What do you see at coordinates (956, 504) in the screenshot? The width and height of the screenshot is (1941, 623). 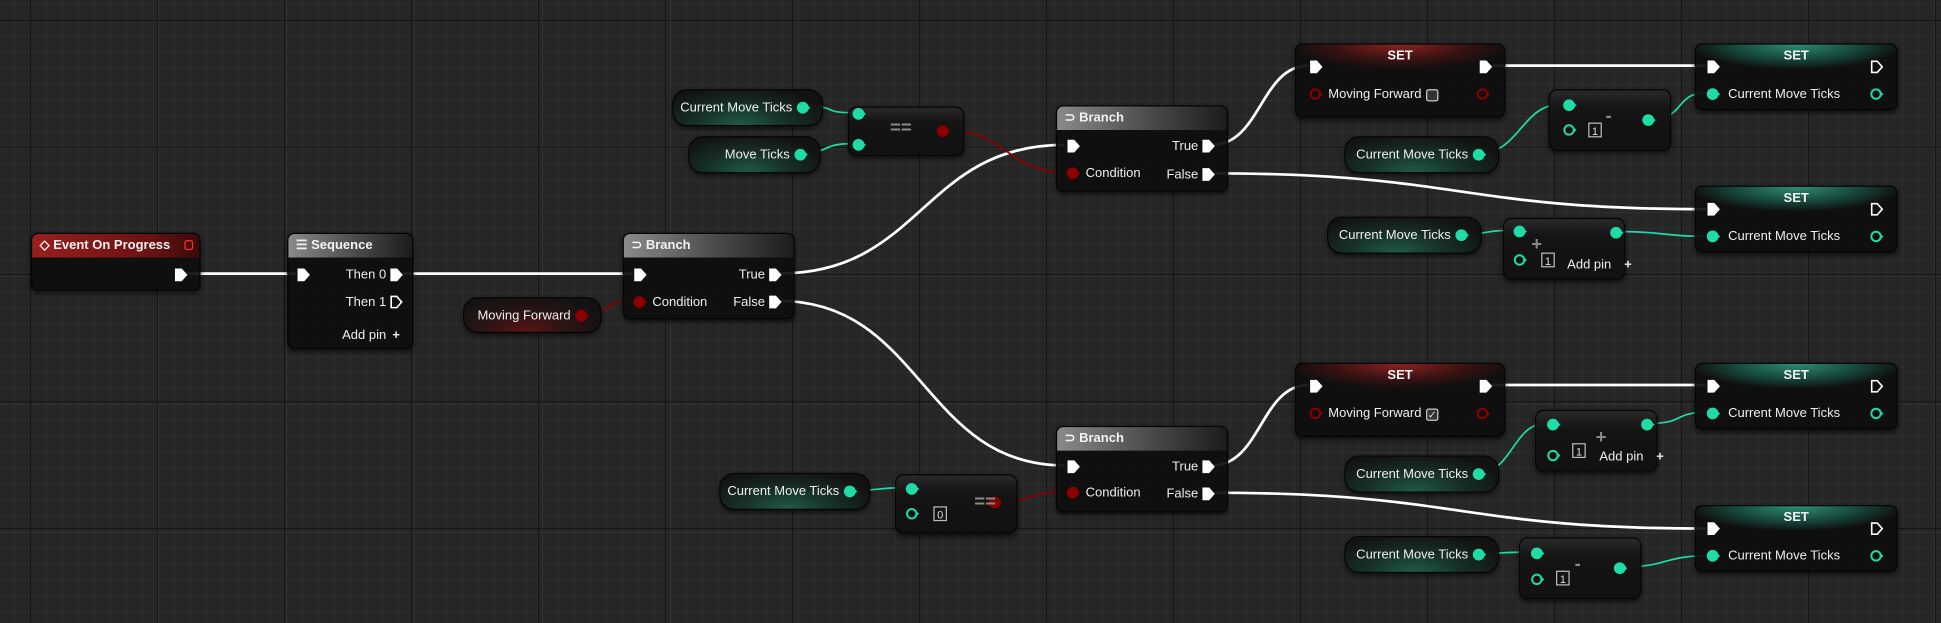 I see `equals-zero-node: == 0` at bounding box center [956, 504].